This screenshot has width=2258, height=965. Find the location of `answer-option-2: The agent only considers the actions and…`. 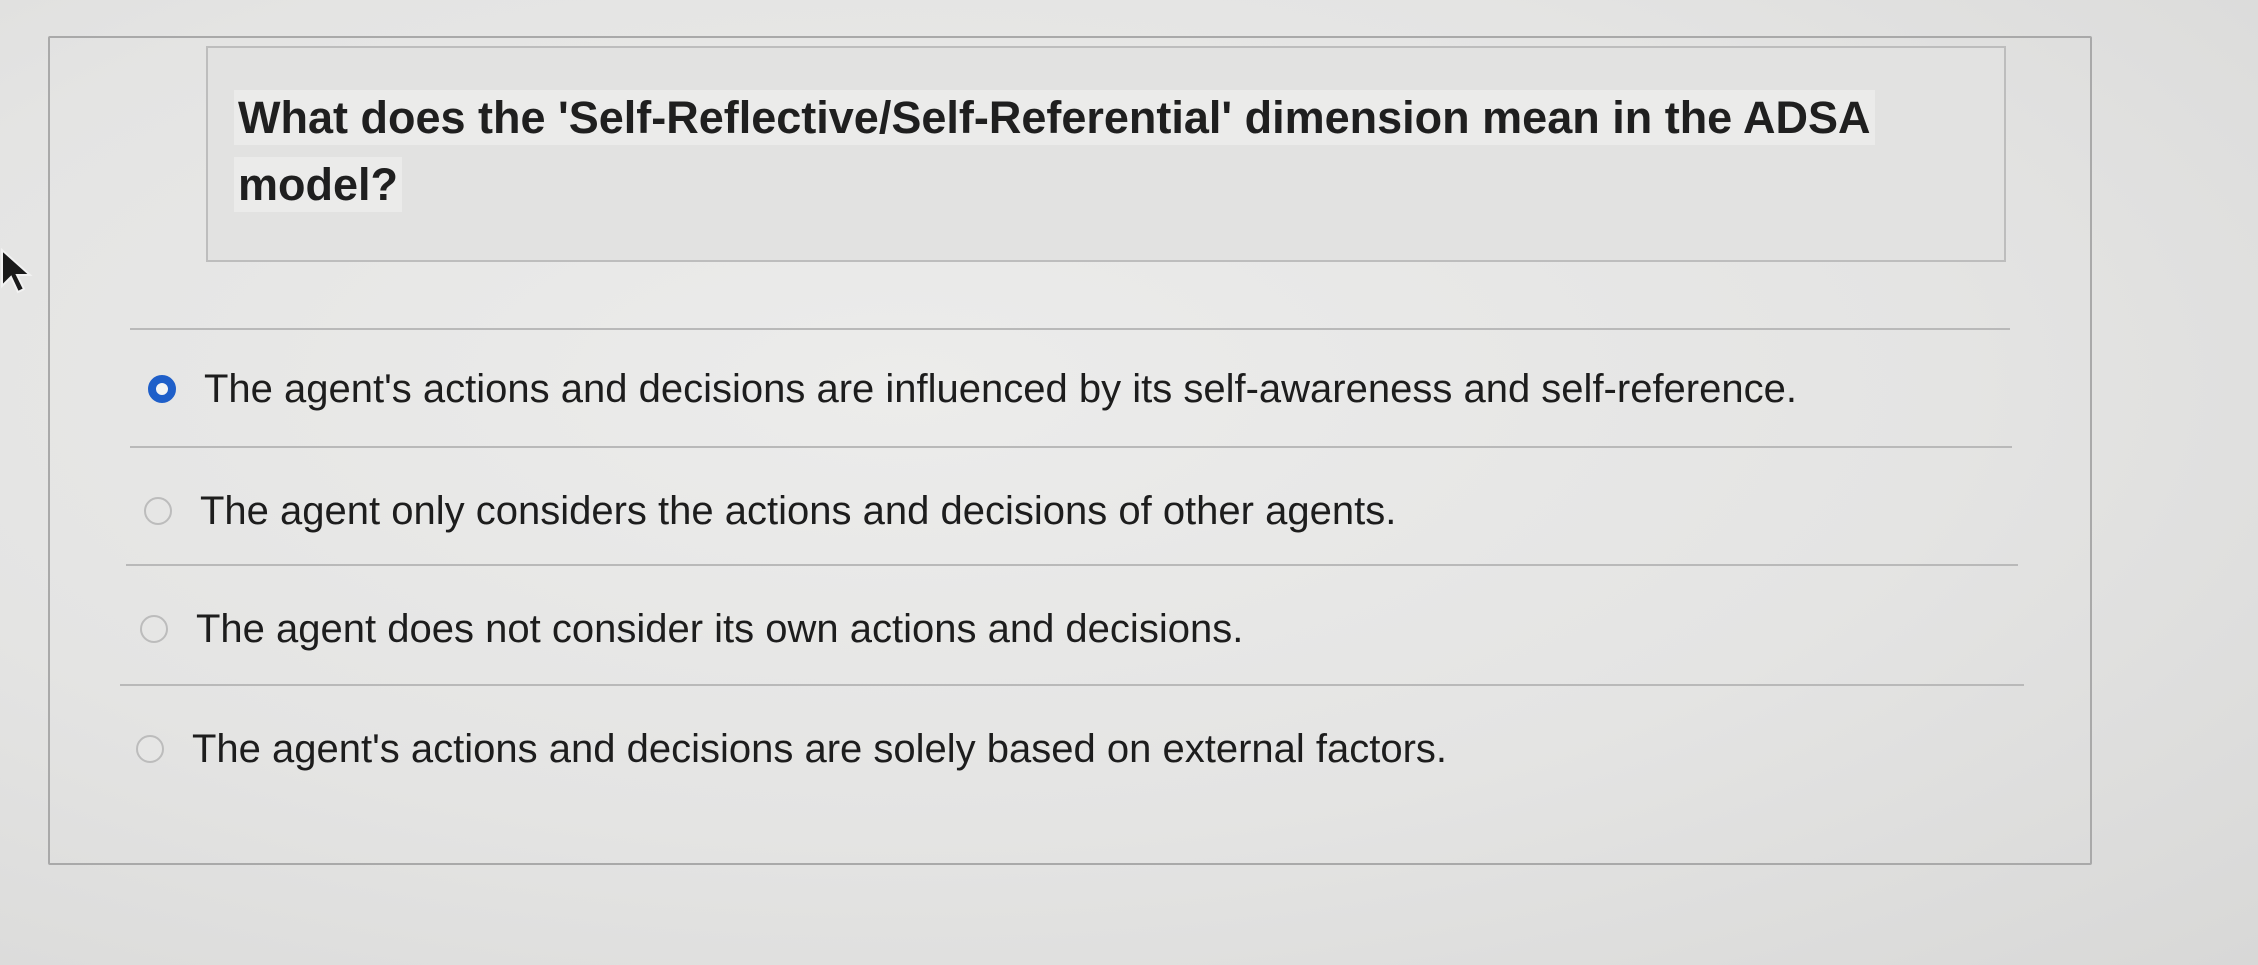

answer-option-2: The agent only considers the actions and… is located at coordinates (770, 511).